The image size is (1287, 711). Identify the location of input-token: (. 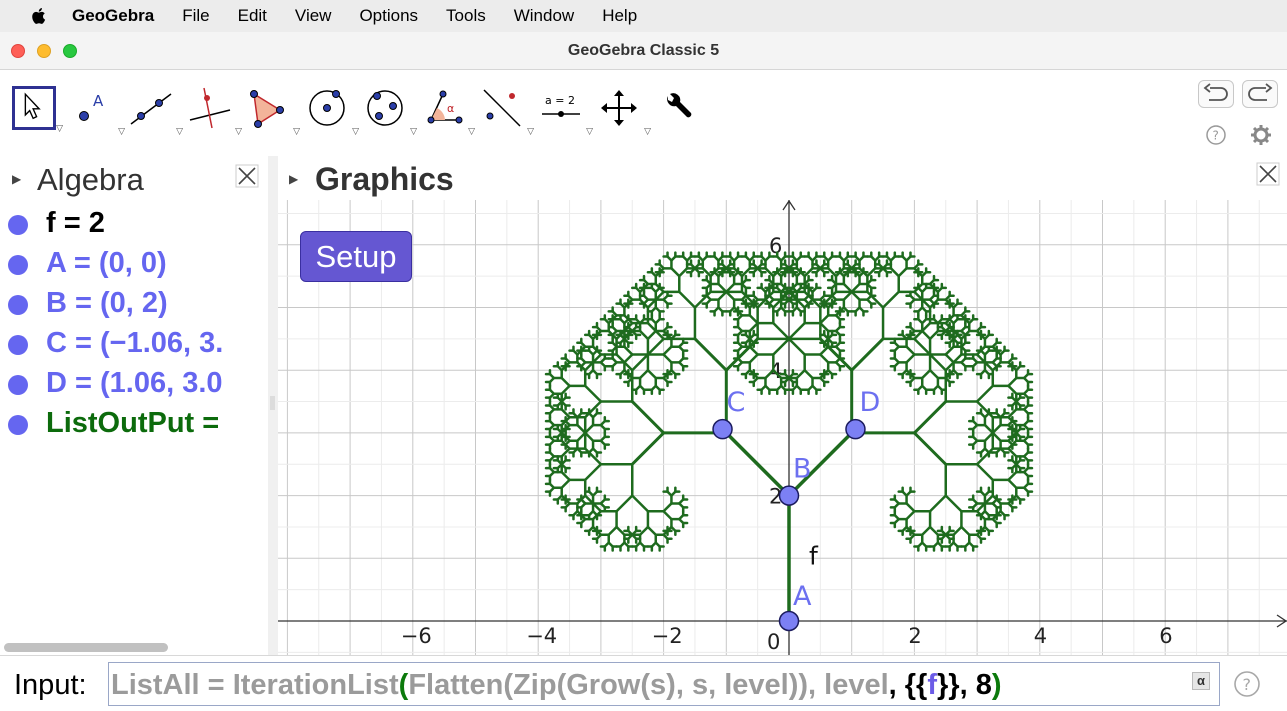
(561, 685).